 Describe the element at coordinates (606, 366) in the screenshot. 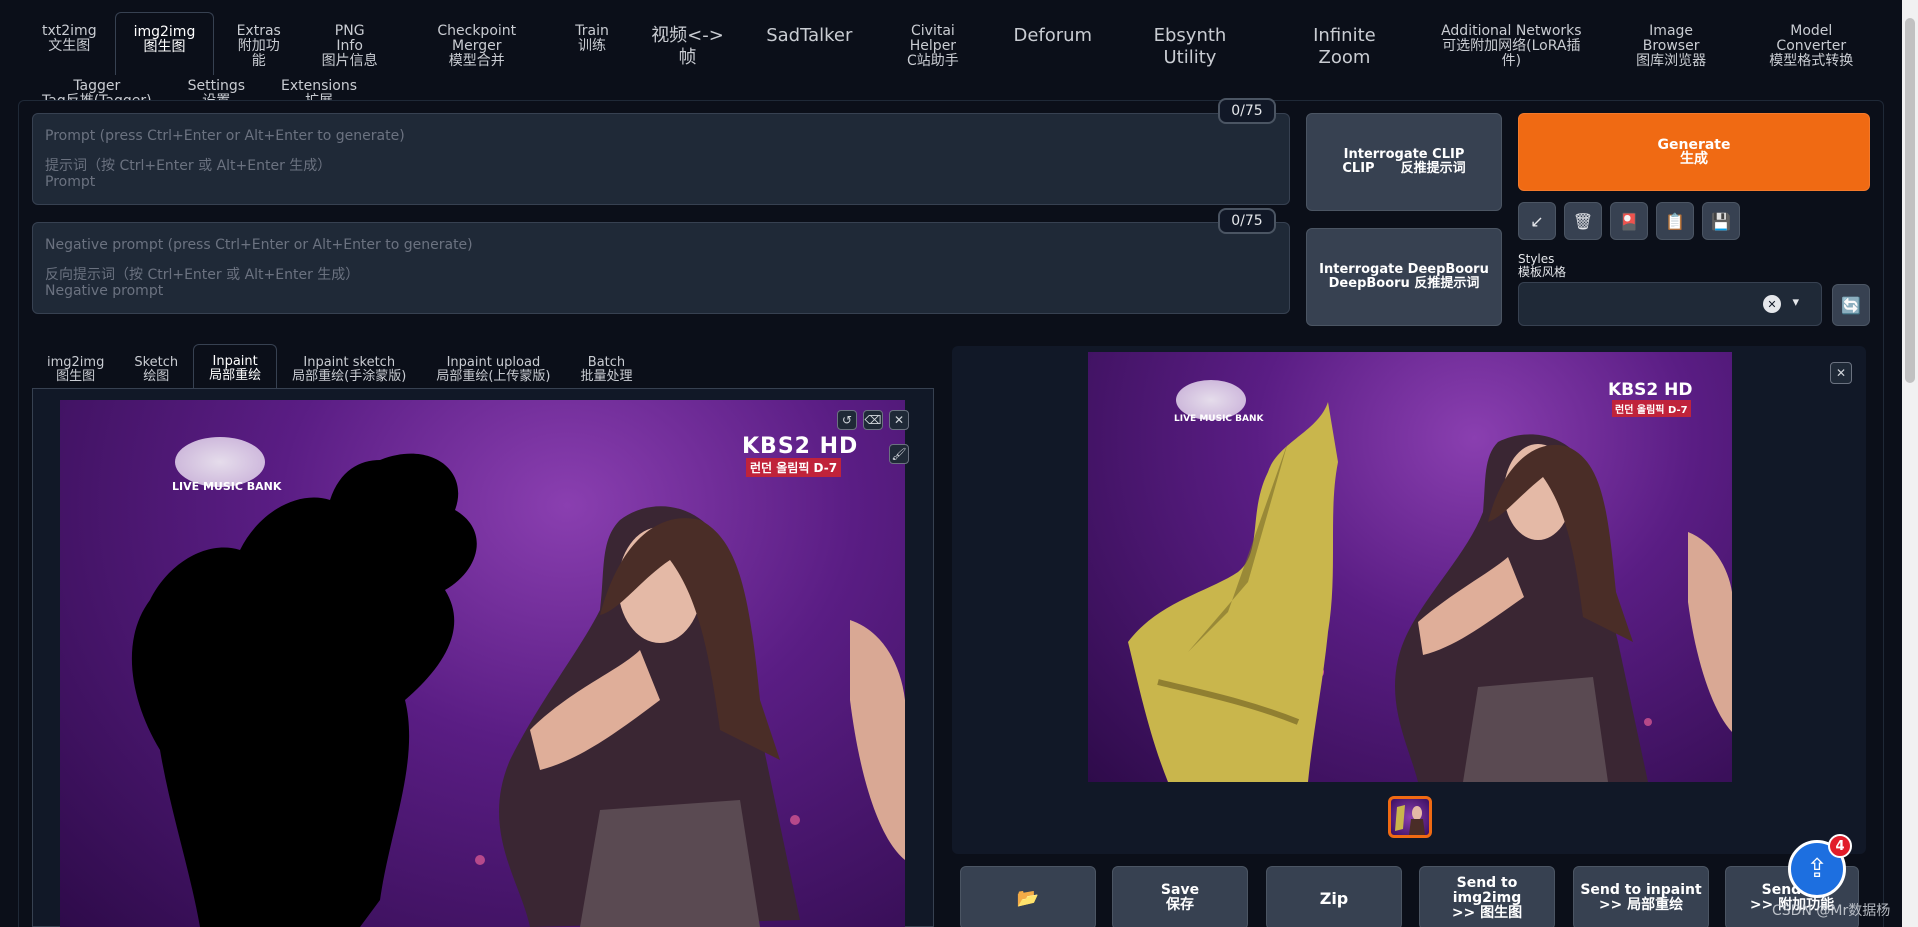

I see `subtab-batch: Batch 批量处理` at that location.